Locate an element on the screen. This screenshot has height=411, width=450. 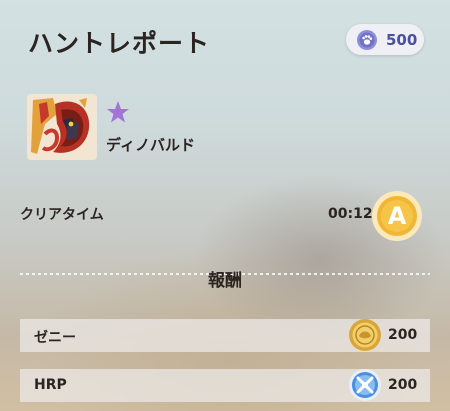
currency-value: 500 is located at coordinates (402, 39).